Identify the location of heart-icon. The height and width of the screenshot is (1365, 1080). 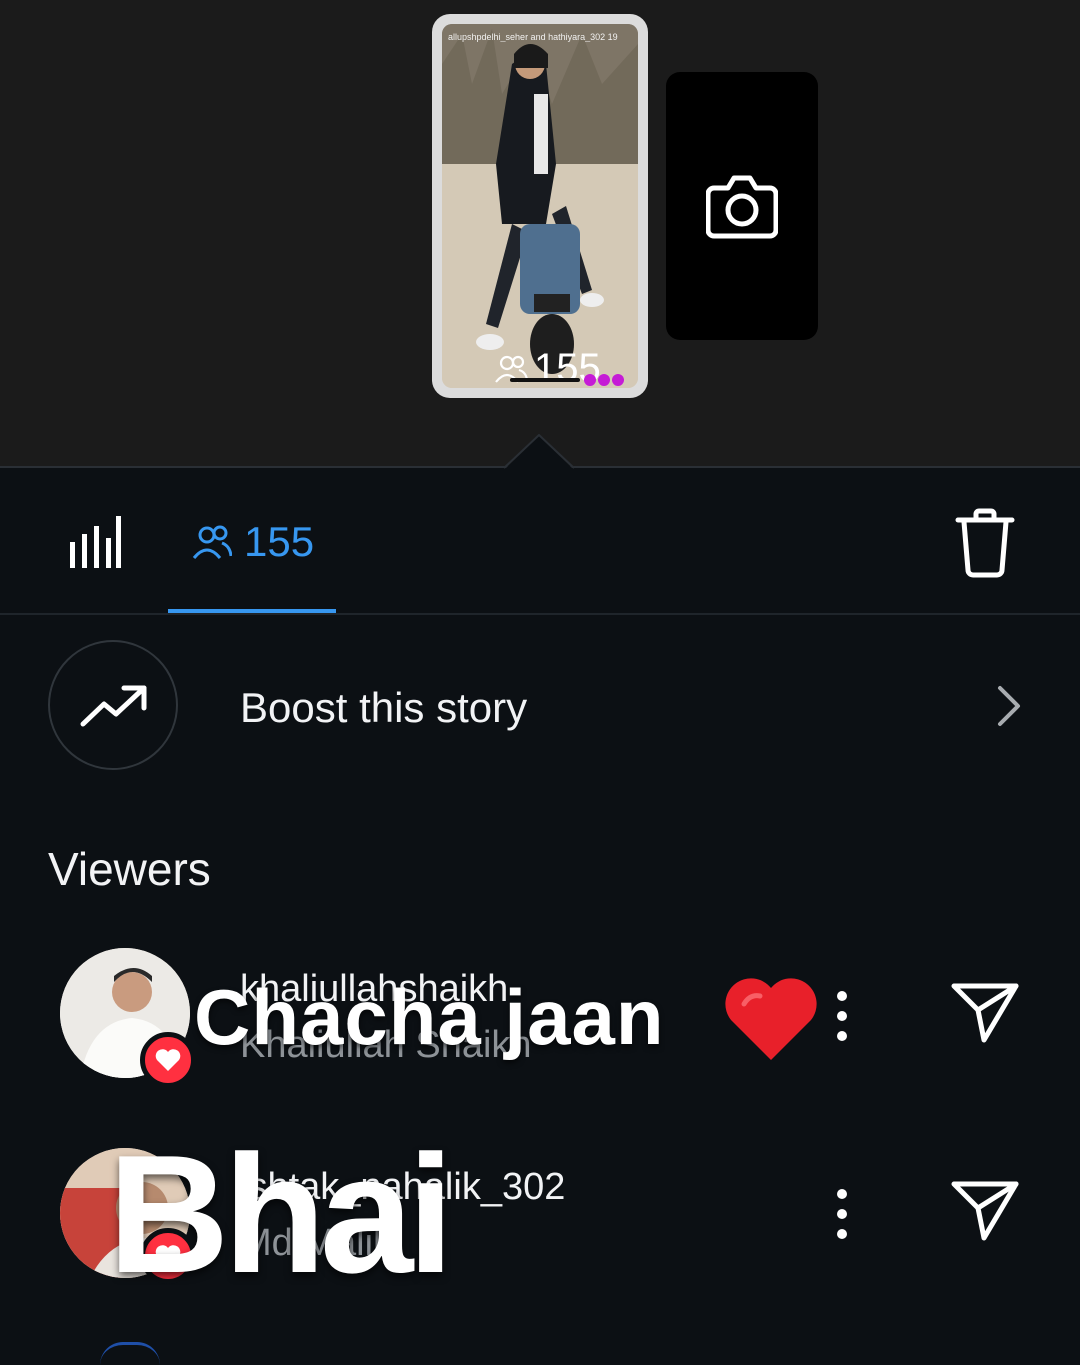
(168, 1060).